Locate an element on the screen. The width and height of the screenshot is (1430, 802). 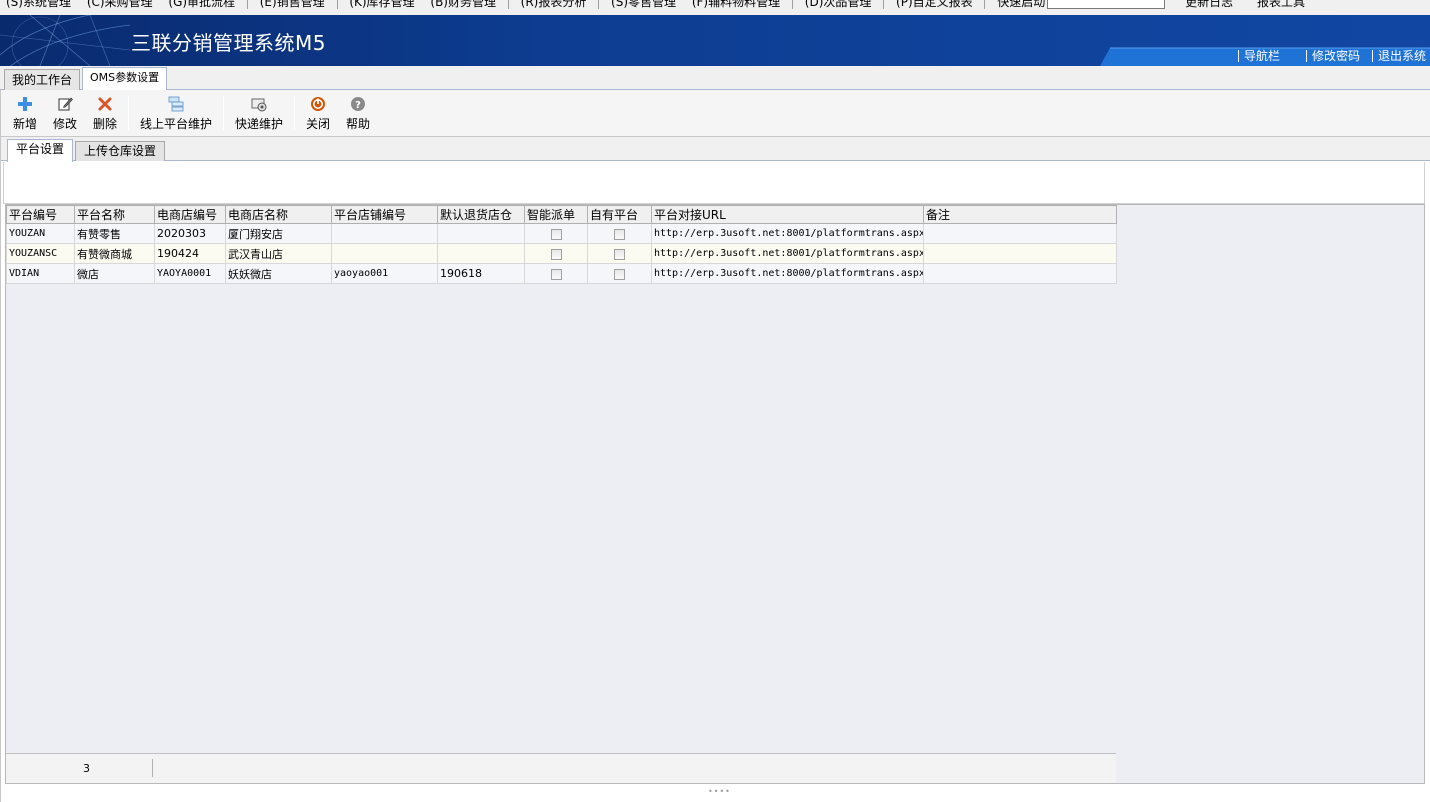
cell-shop-code: 190424 is located at coordinates (190, 253).